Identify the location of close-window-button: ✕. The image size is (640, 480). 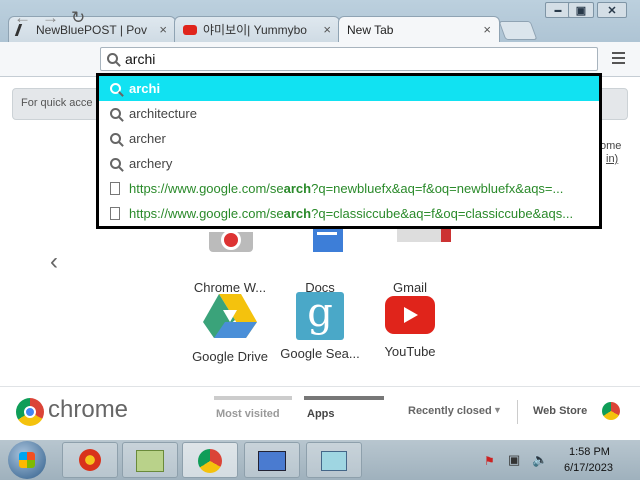
(612, 10).